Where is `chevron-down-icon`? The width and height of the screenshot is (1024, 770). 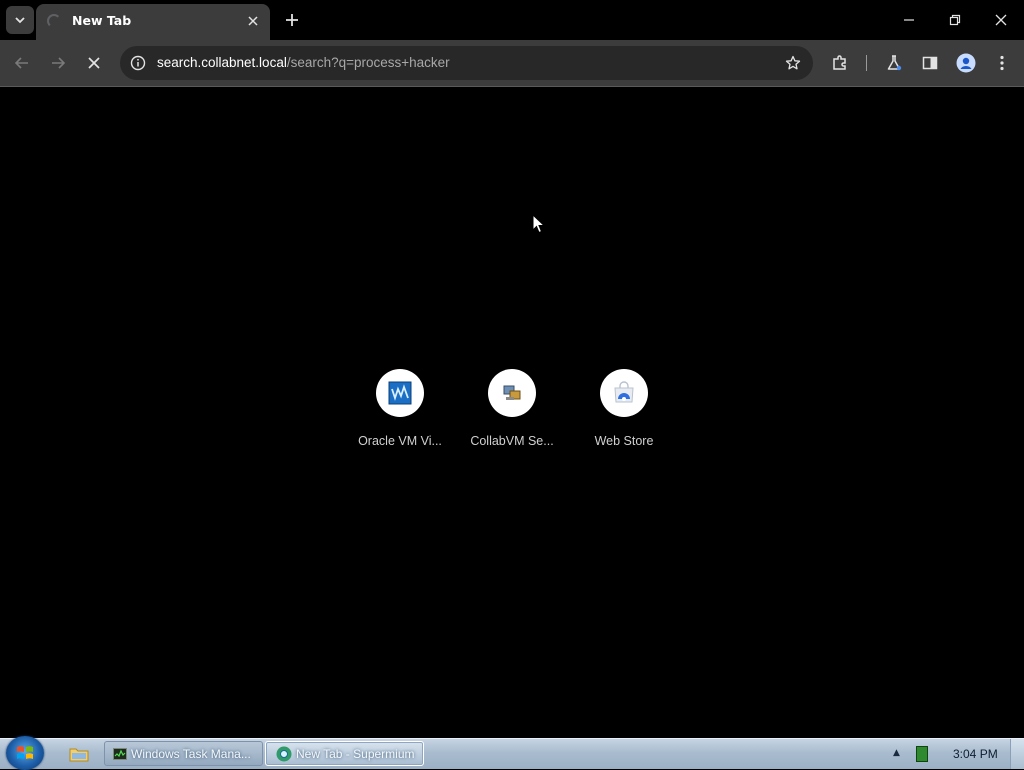
chevron-down-icon is located at coordinates (20, 20).